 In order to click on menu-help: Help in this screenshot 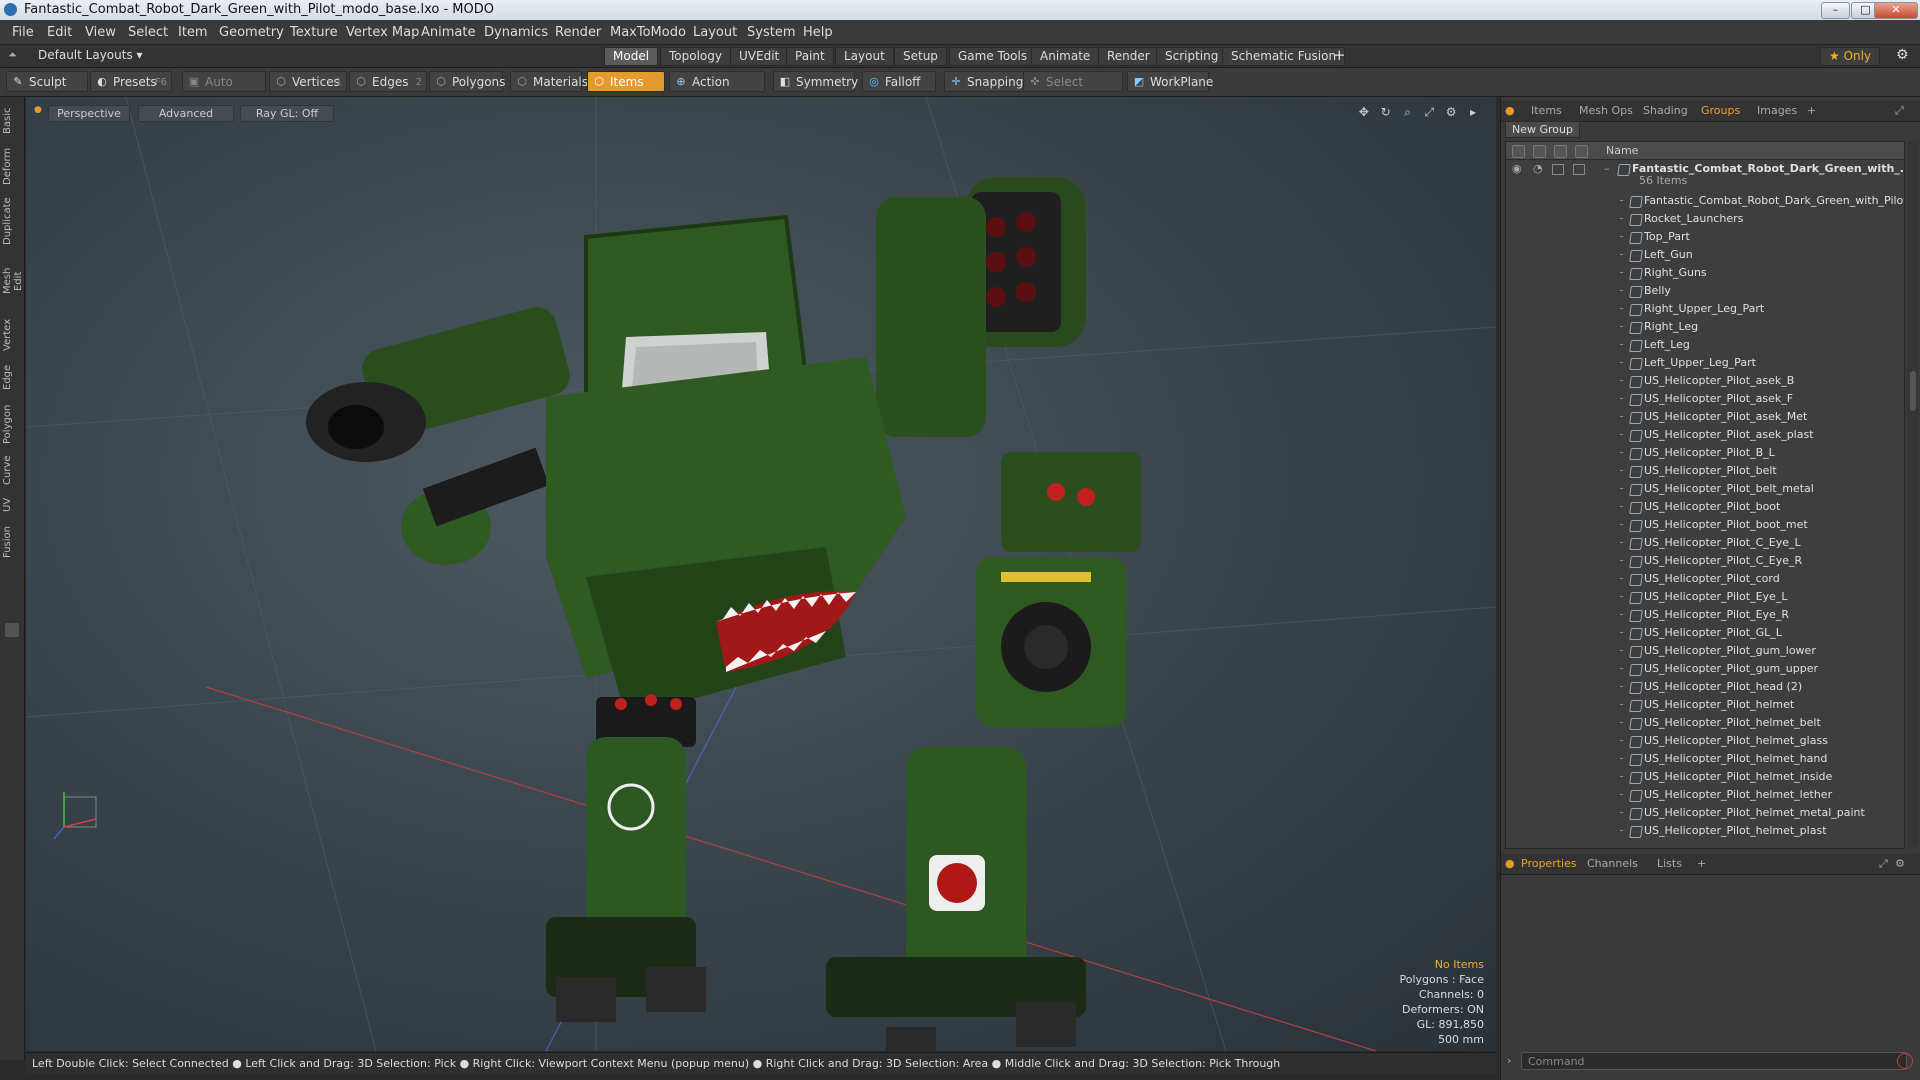, I will do `click(818, 32)`.